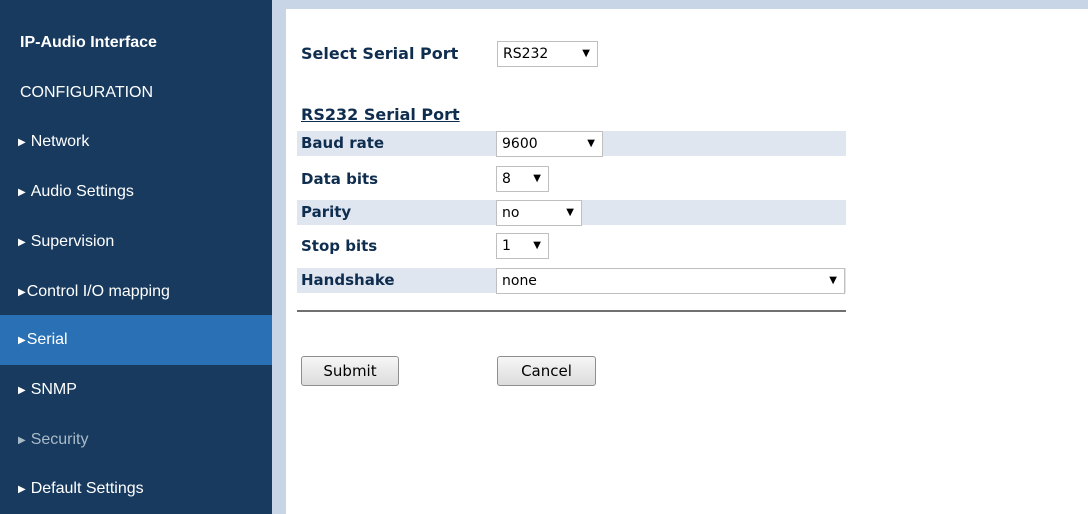 Image resolution: width=1088 pixels, height=514 pixels. Describe the element at coordinates (520, 144) in the screenshot. I see `baud-rate-value: 9600` at that location.